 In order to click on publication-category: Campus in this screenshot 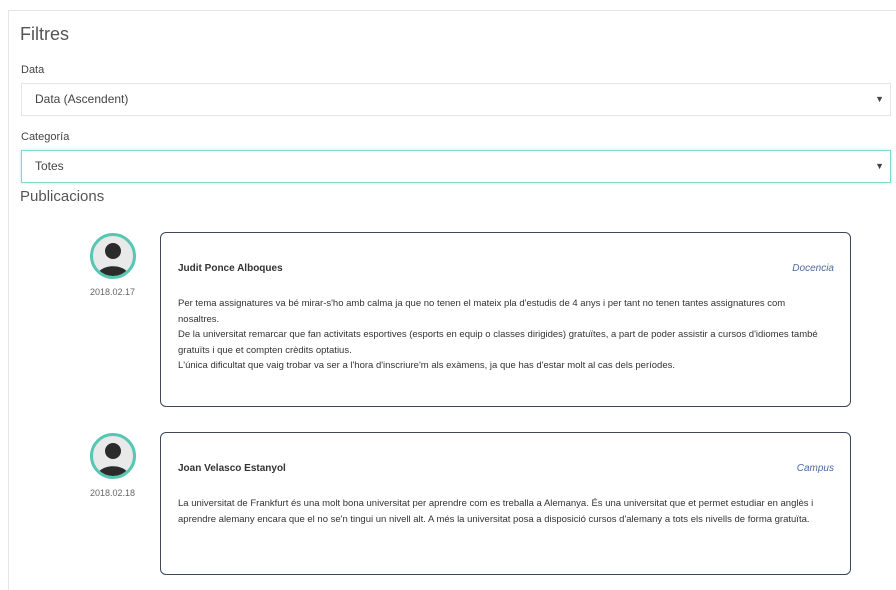, I will do `click(815, 468)`.